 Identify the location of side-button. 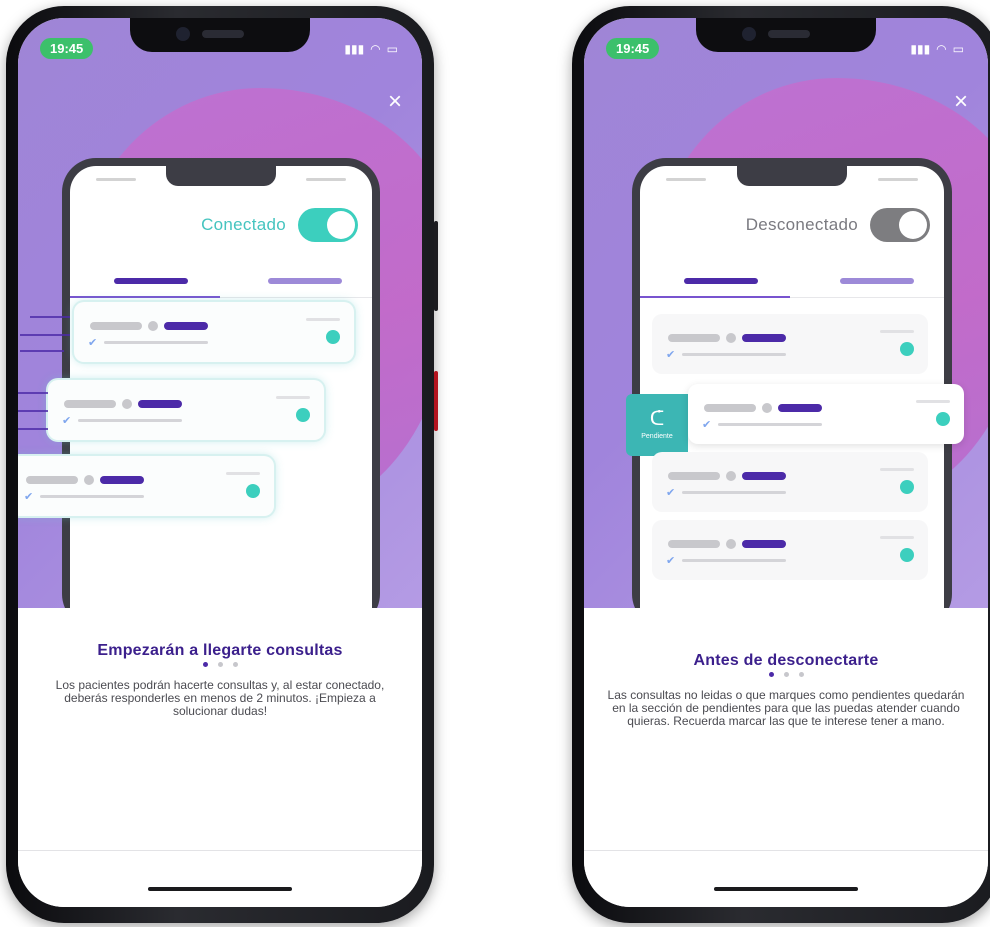
(436, 266).